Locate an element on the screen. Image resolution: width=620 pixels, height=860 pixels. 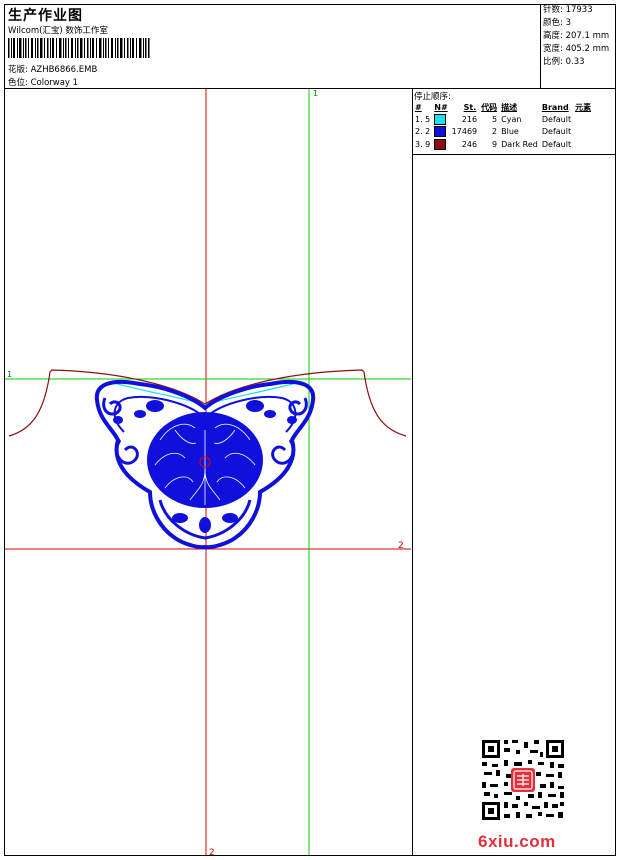
table-row: 1. 5 216 5 Cyan Default is located at coordinates (503, 119).